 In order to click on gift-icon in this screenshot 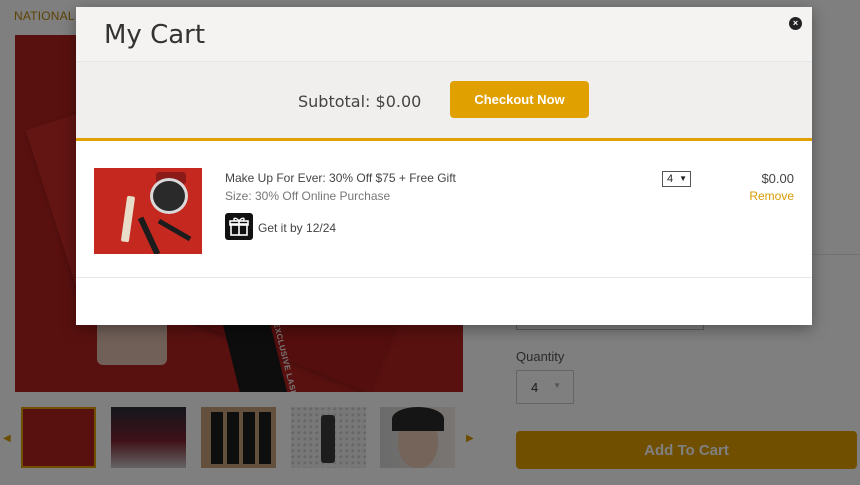, I will do `click(239, 226)`.